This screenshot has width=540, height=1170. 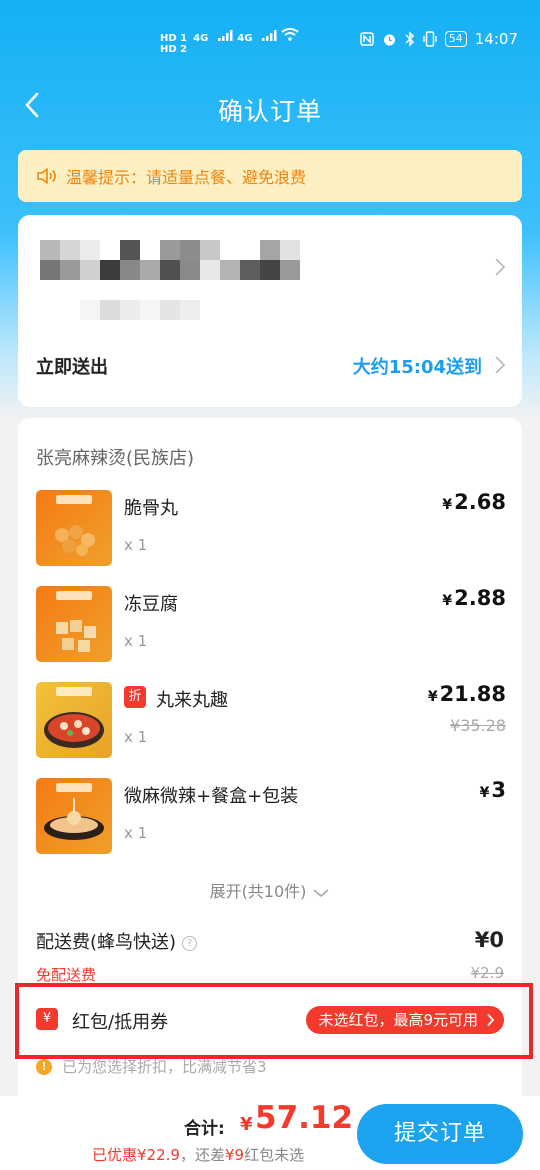 What do you see at coordinates (321, 892) in the screenshot?
I see `chevron-down-icon` at bounding box center [321, 892].